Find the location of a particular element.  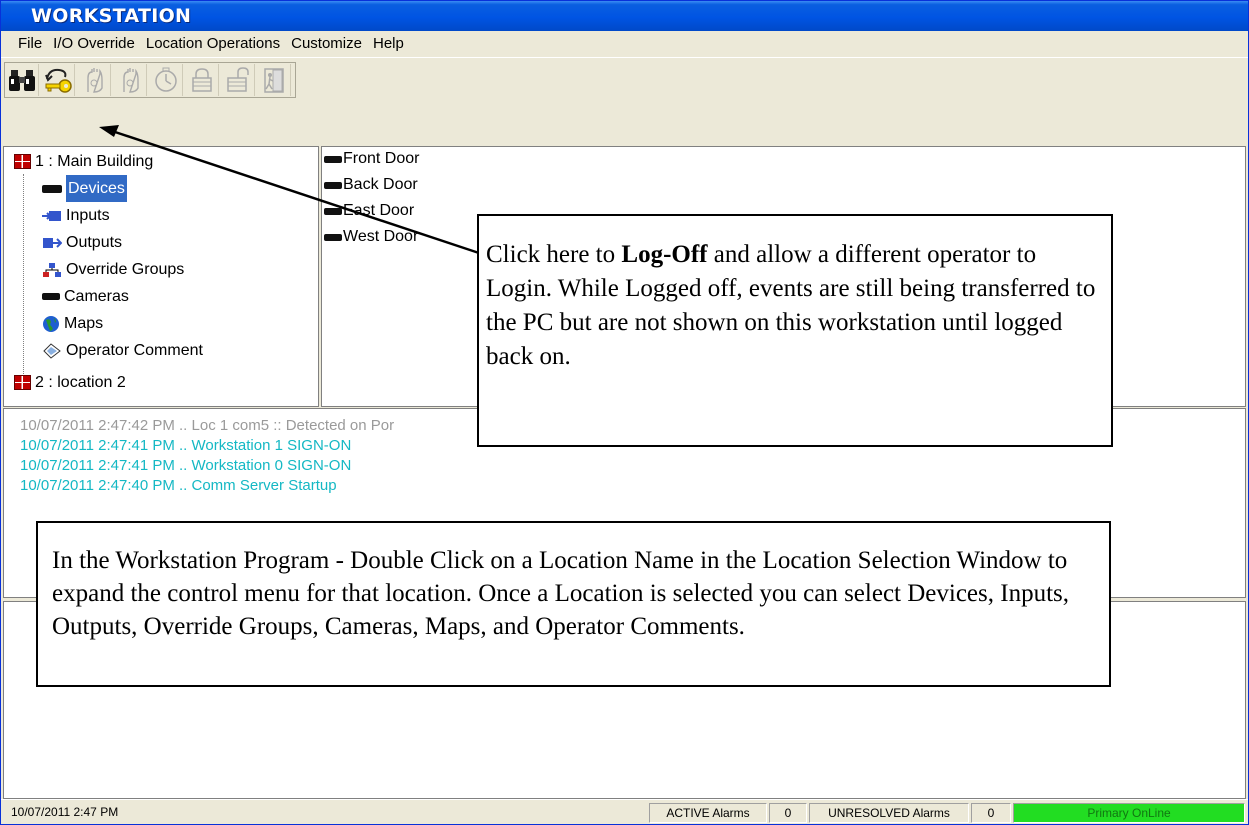

callout-bold-text: Log-Off is located at coordinates (664, 254).